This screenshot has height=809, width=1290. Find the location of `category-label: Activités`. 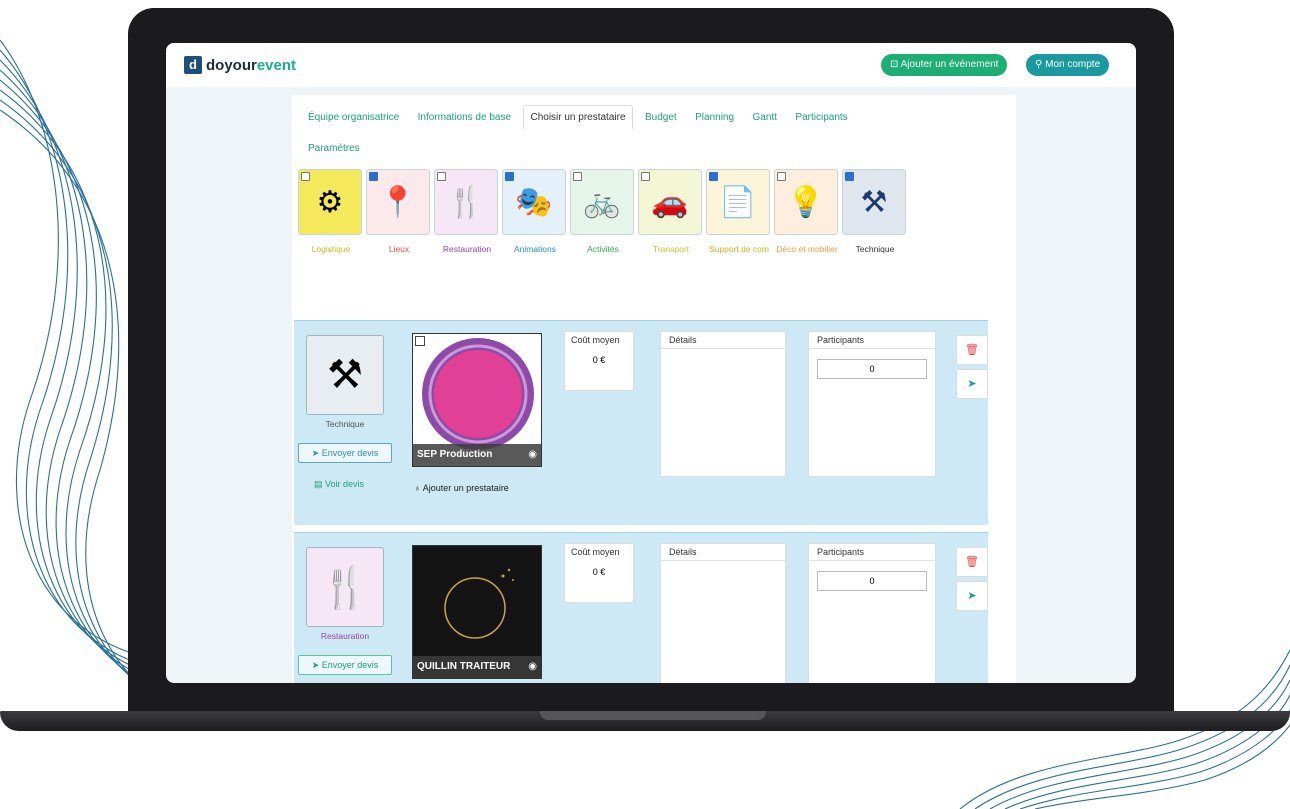

category-label: Activités is located at coordinates (603, 249).